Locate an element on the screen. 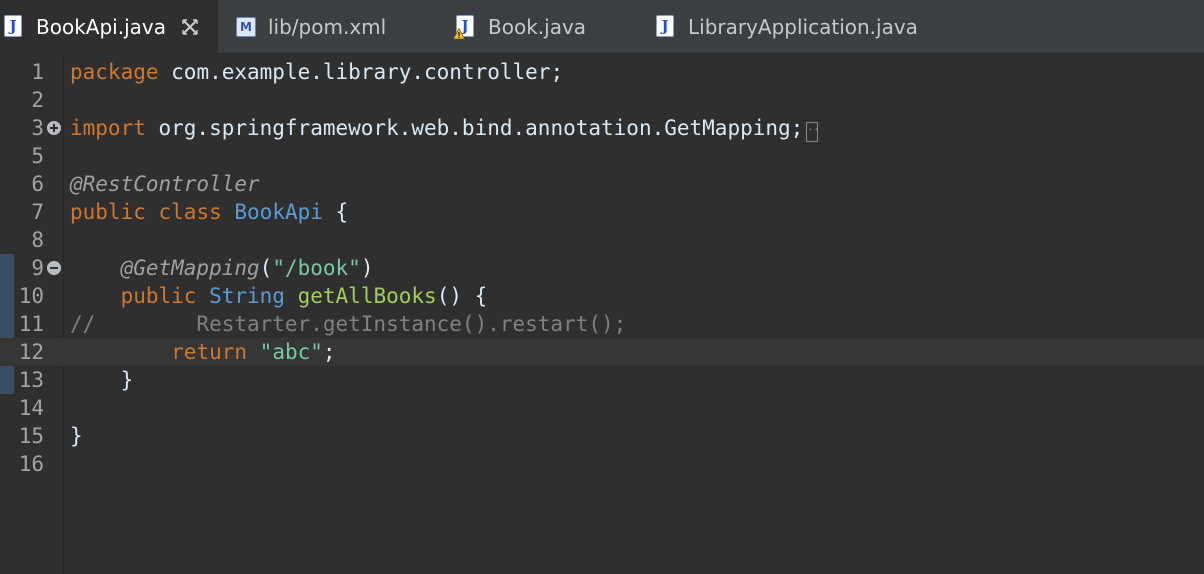  code-token: package is located at coordinates (114, 72).